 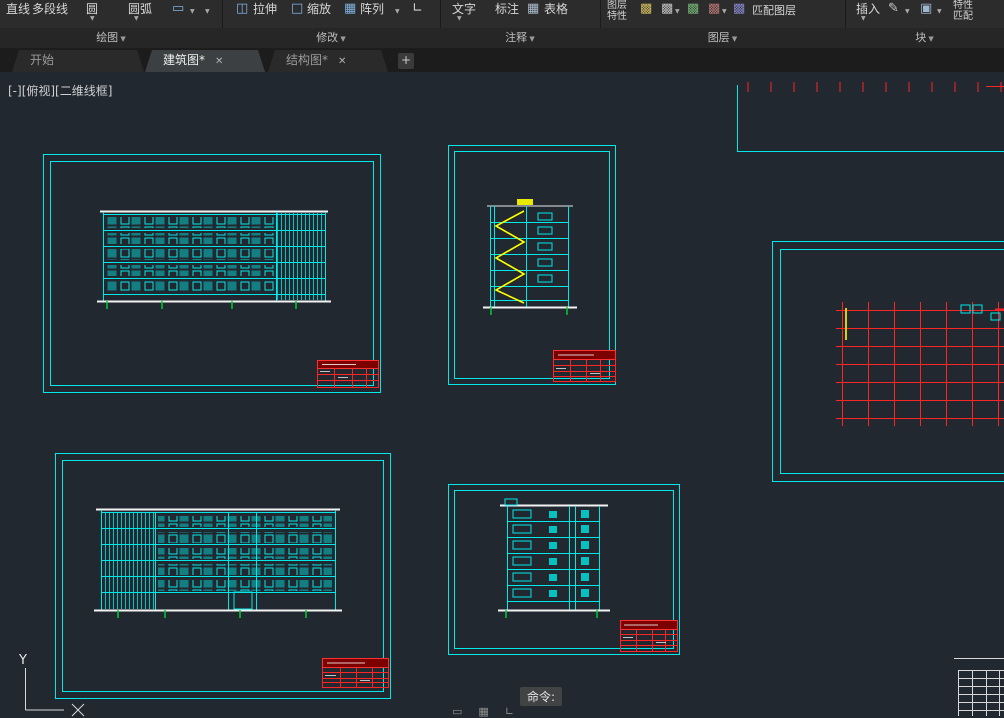 What do you see at coordinates (209, 12) in the screenshot?
I see `draw-more-dropdown-icon` at bounding box center [209, 12].